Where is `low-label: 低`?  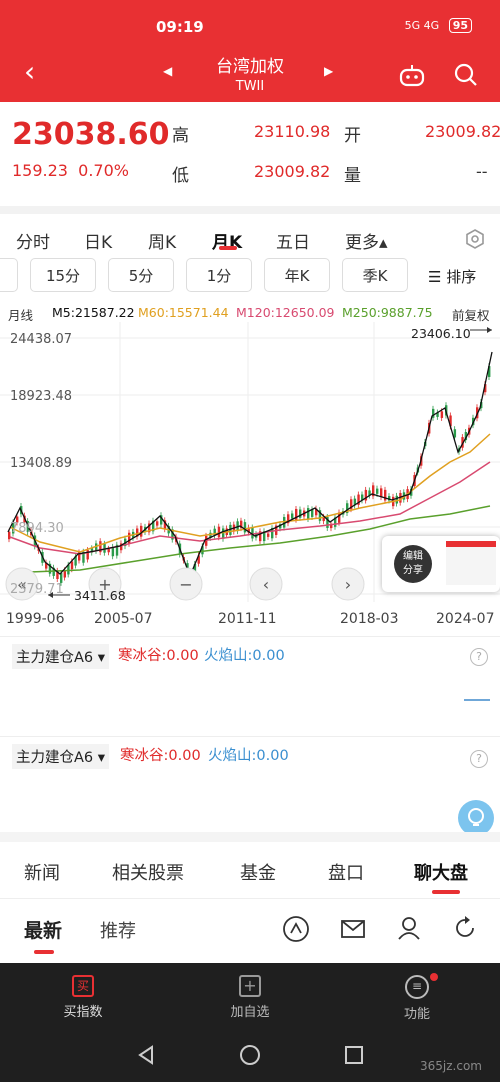 low-label: 低 is located at coordinates (180, 176).